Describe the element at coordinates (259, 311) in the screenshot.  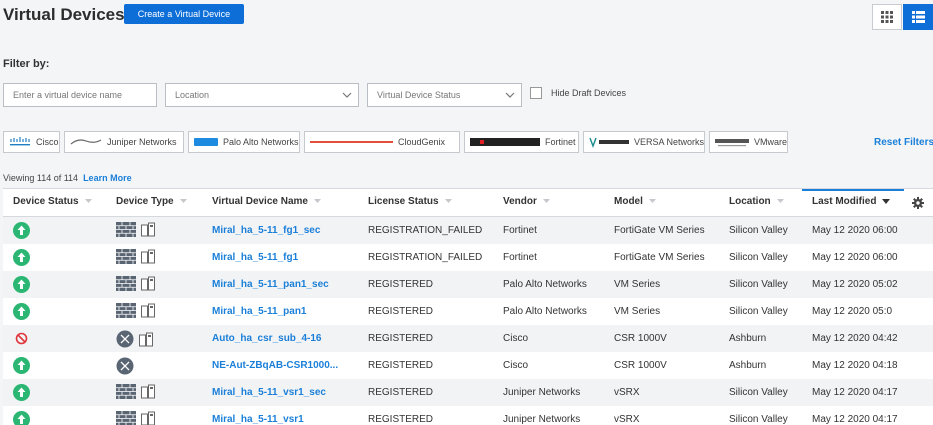
I see `device-name-link: Miral_ha_5-11_pan1` at that location.